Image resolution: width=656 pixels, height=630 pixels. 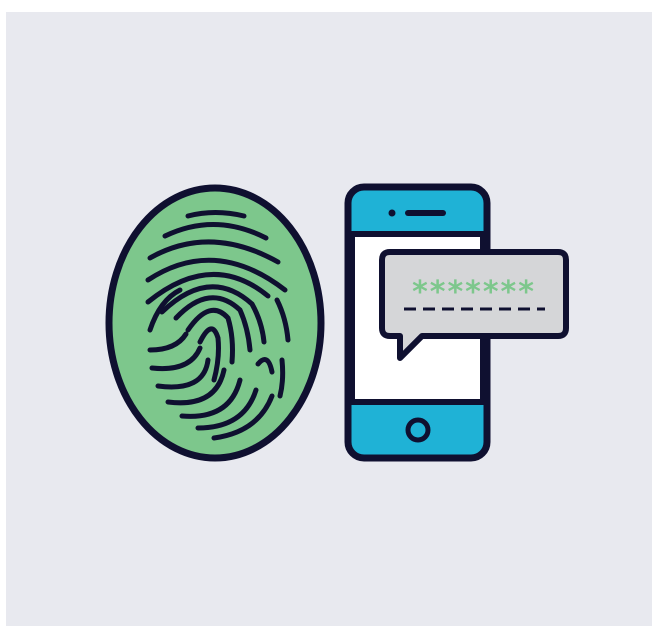 What do you see at coordinates (215, 323) in the screenshot?
I see `fingerprint-icon` at bounding box center [215, 323].